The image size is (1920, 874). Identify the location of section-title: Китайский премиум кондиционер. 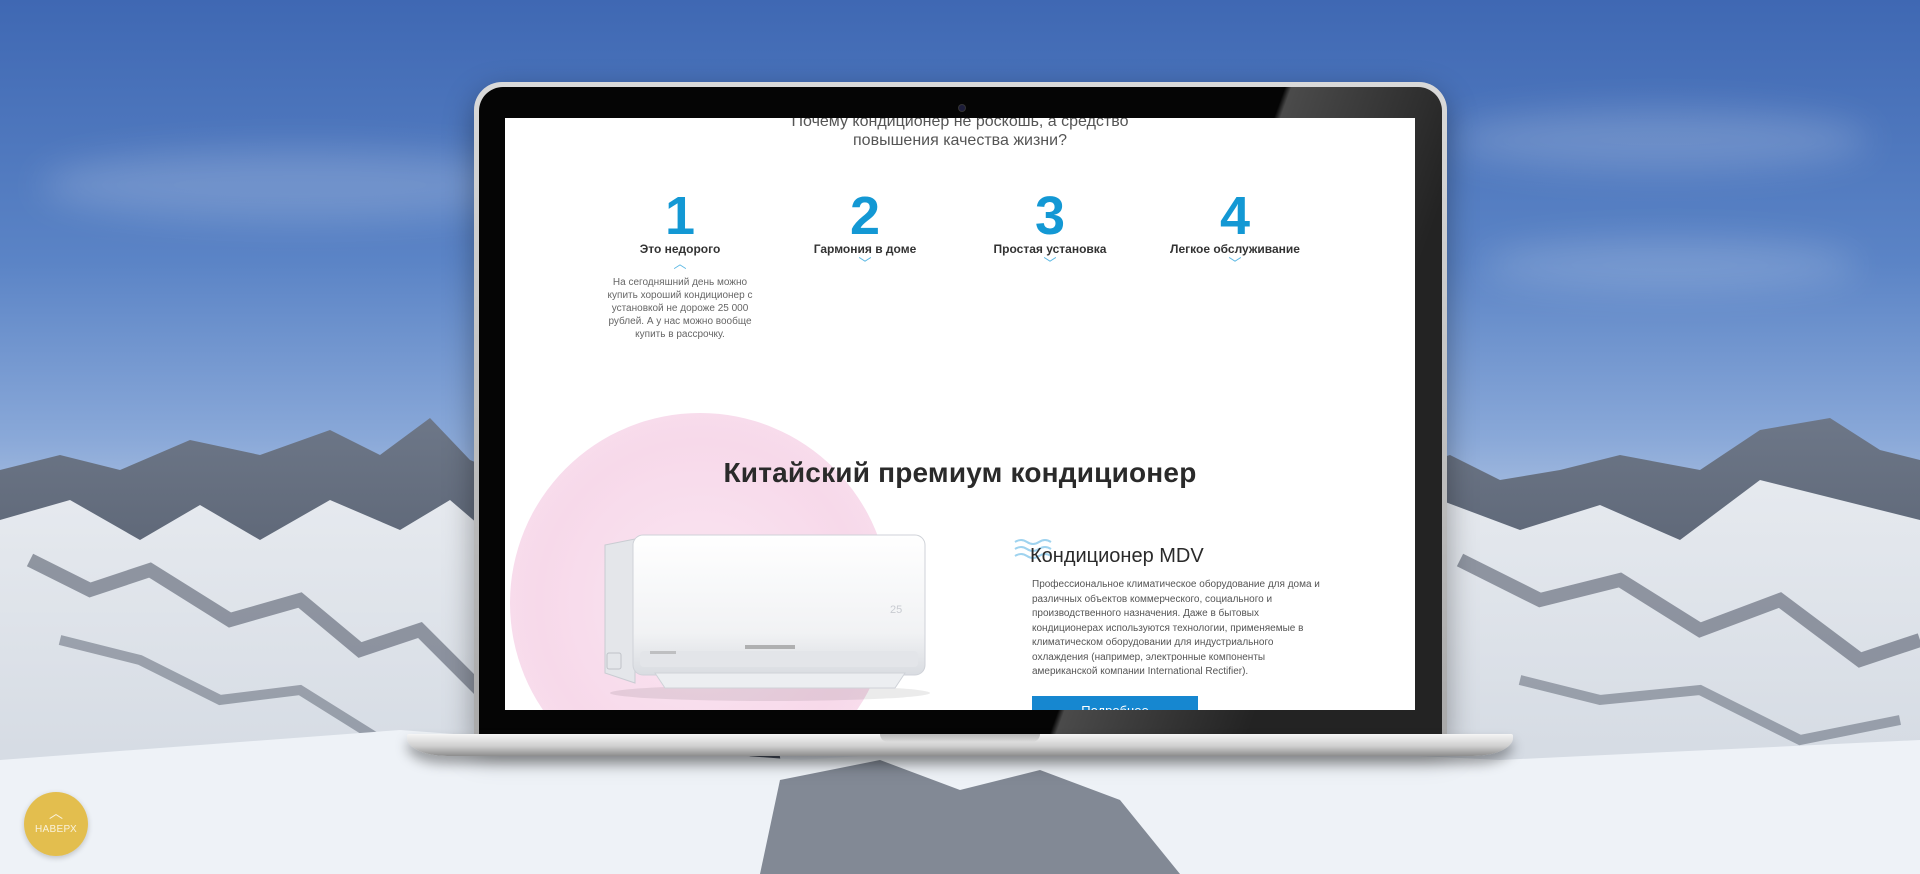
(960, 472).